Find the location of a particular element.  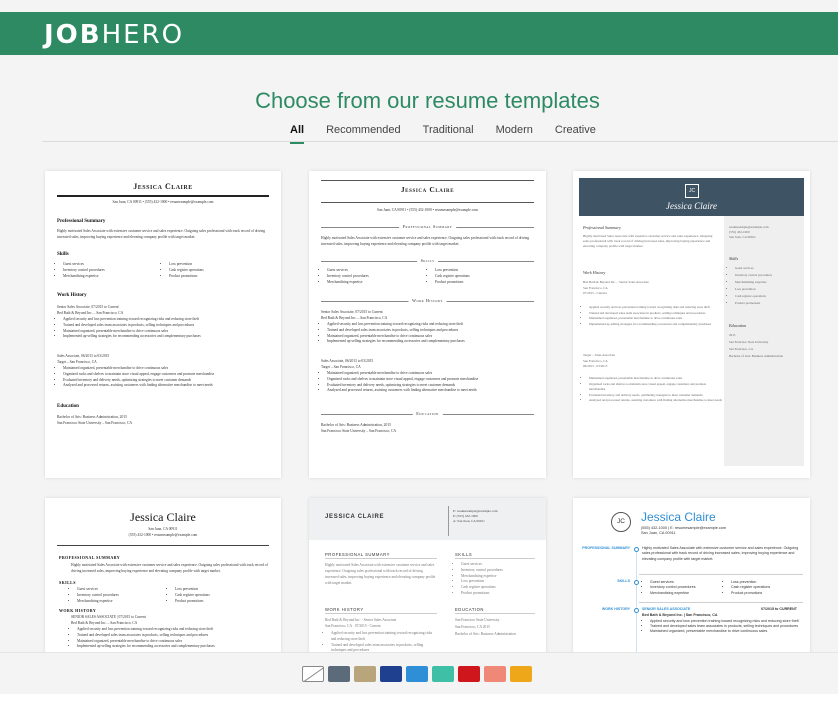

job-title: SENIOR SALES ASSOCIATE is located at coordinates (666, 609).